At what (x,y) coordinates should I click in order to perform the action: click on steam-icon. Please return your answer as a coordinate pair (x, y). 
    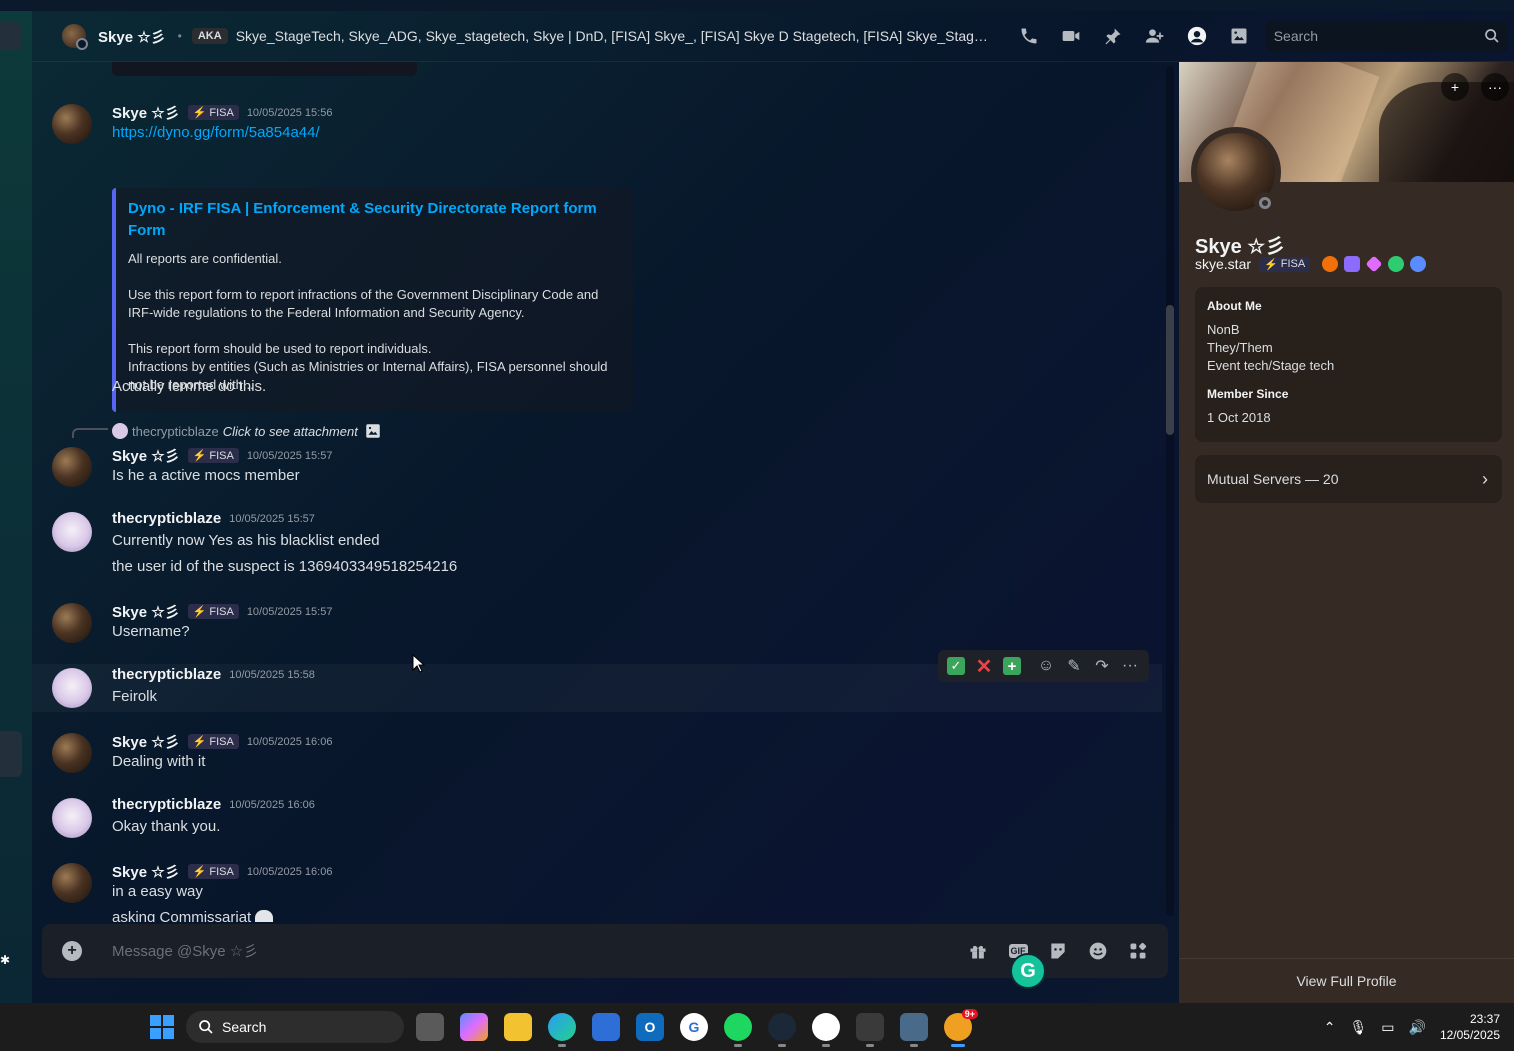
    Looking at the image, I should click on (782, 1030).